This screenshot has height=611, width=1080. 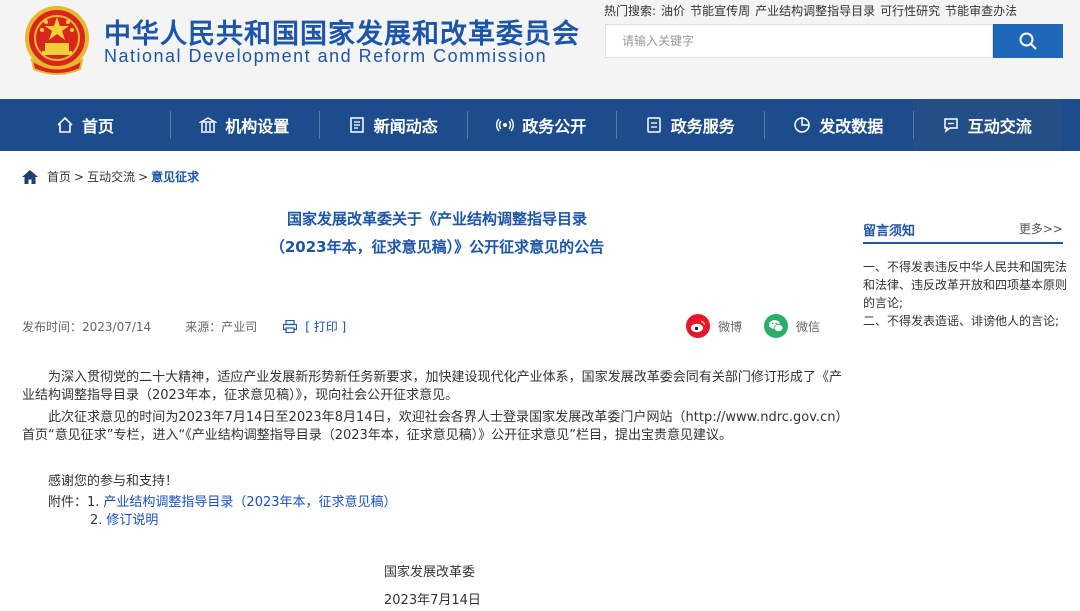 What do you see at coordinates (802, 125) in the screenshot?
I see `pie-chart-icon` at bounding box center [802, 125].